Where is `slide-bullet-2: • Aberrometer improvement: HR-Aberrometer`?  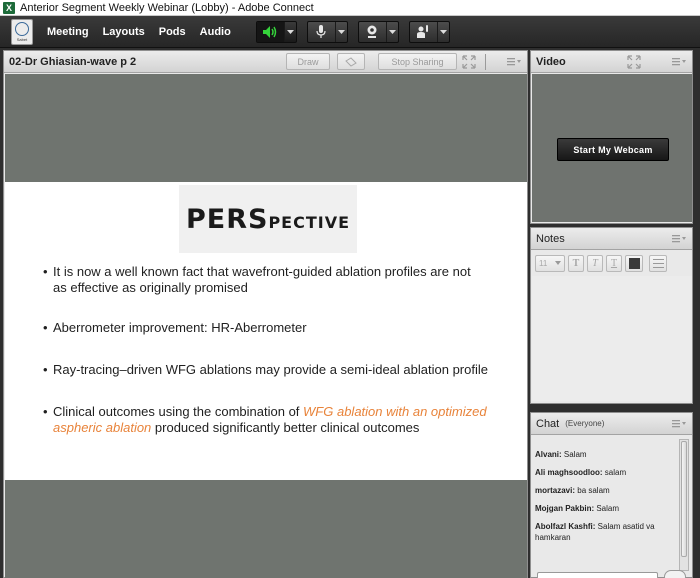
slide-bullet-2: • Aberrometer improvement: HR-Aberrometer is located at coordinates (175, 327).